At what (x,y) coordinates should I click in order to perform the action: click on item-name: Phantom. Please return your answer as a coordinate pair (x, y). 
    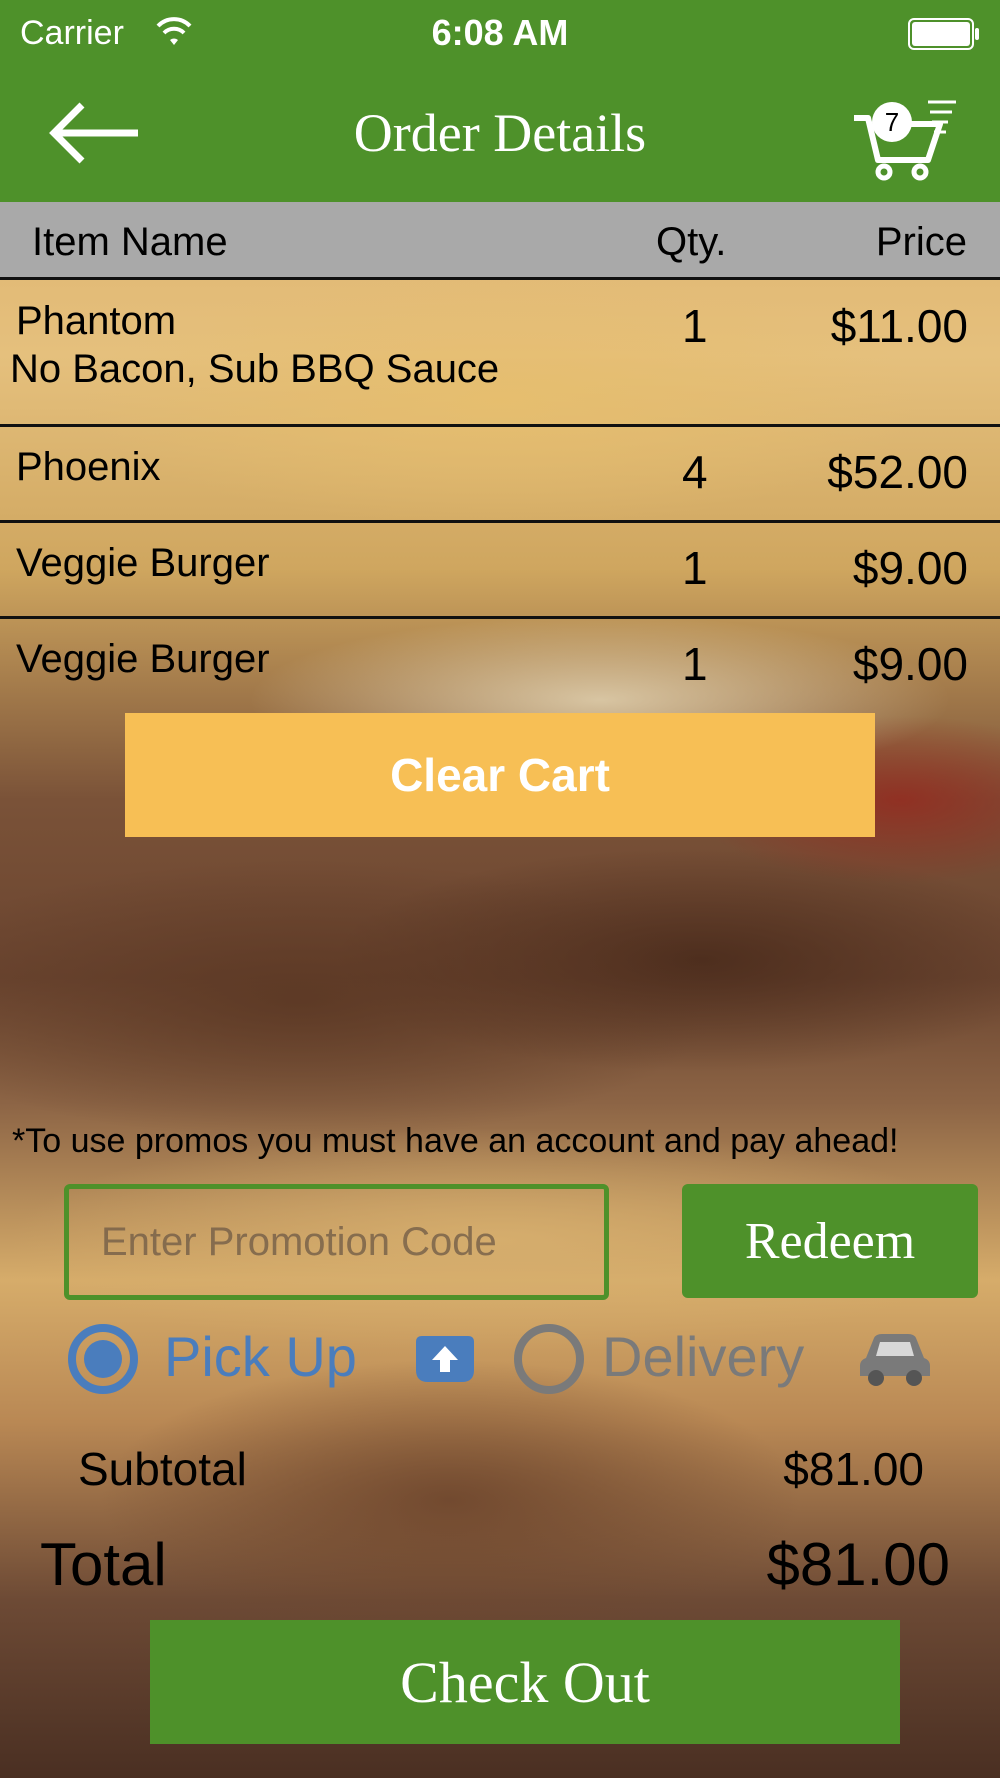
    Looking at the image, I should click on (96, 321).